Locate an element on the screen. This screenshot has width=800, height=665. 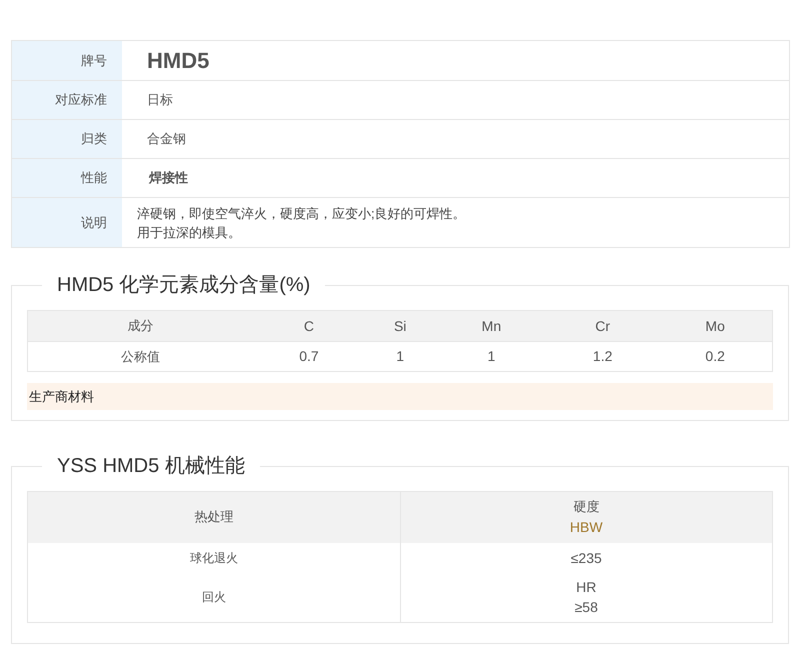
table-cell: 球化退火 is located at coordinates (214, 557).